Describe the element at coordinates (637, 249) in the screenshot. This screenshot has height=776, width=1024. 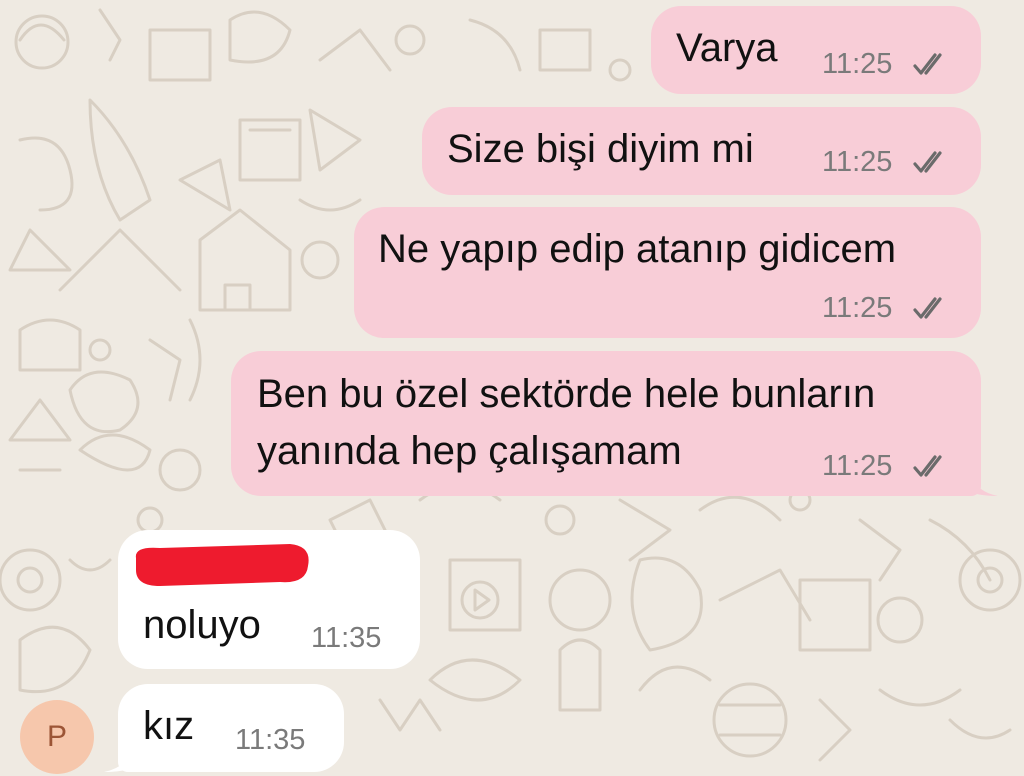
I see `message-text: Ne yapıp edip atanıp gidicem` at that location.